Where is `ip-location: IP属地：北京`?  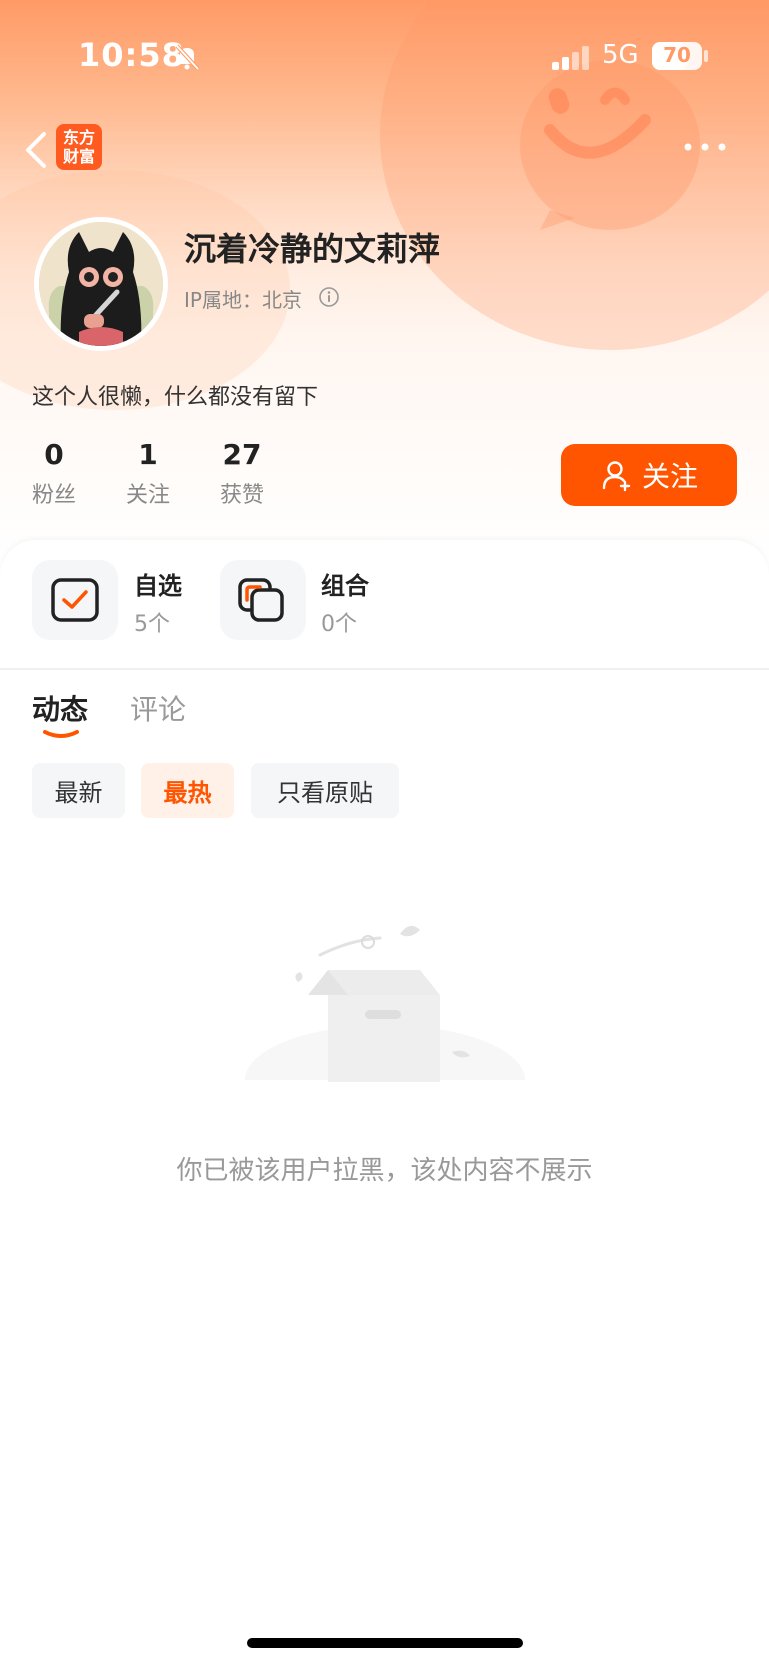 ip-location: IP属地：北京 is located at coordinates (243, 300).